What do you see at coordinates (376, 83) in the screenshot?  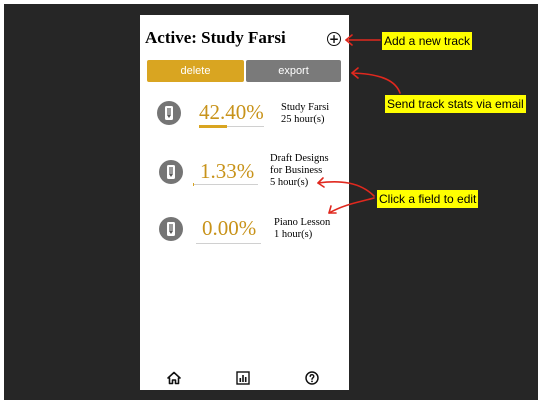 I see `arrow-send-stats` at bounding box center [376, 83].